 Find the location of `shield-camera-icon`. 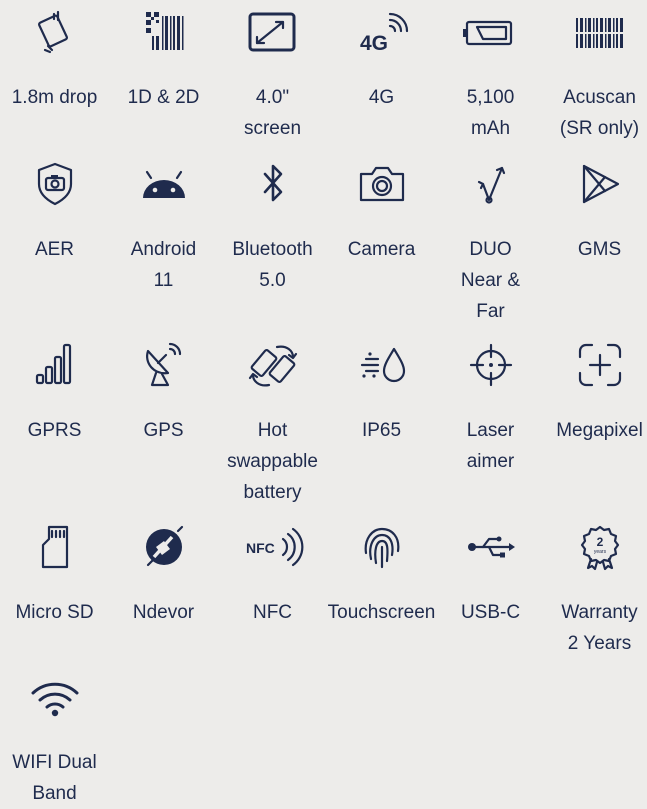

shield-camera-icon is located at coordinates (55, 184).